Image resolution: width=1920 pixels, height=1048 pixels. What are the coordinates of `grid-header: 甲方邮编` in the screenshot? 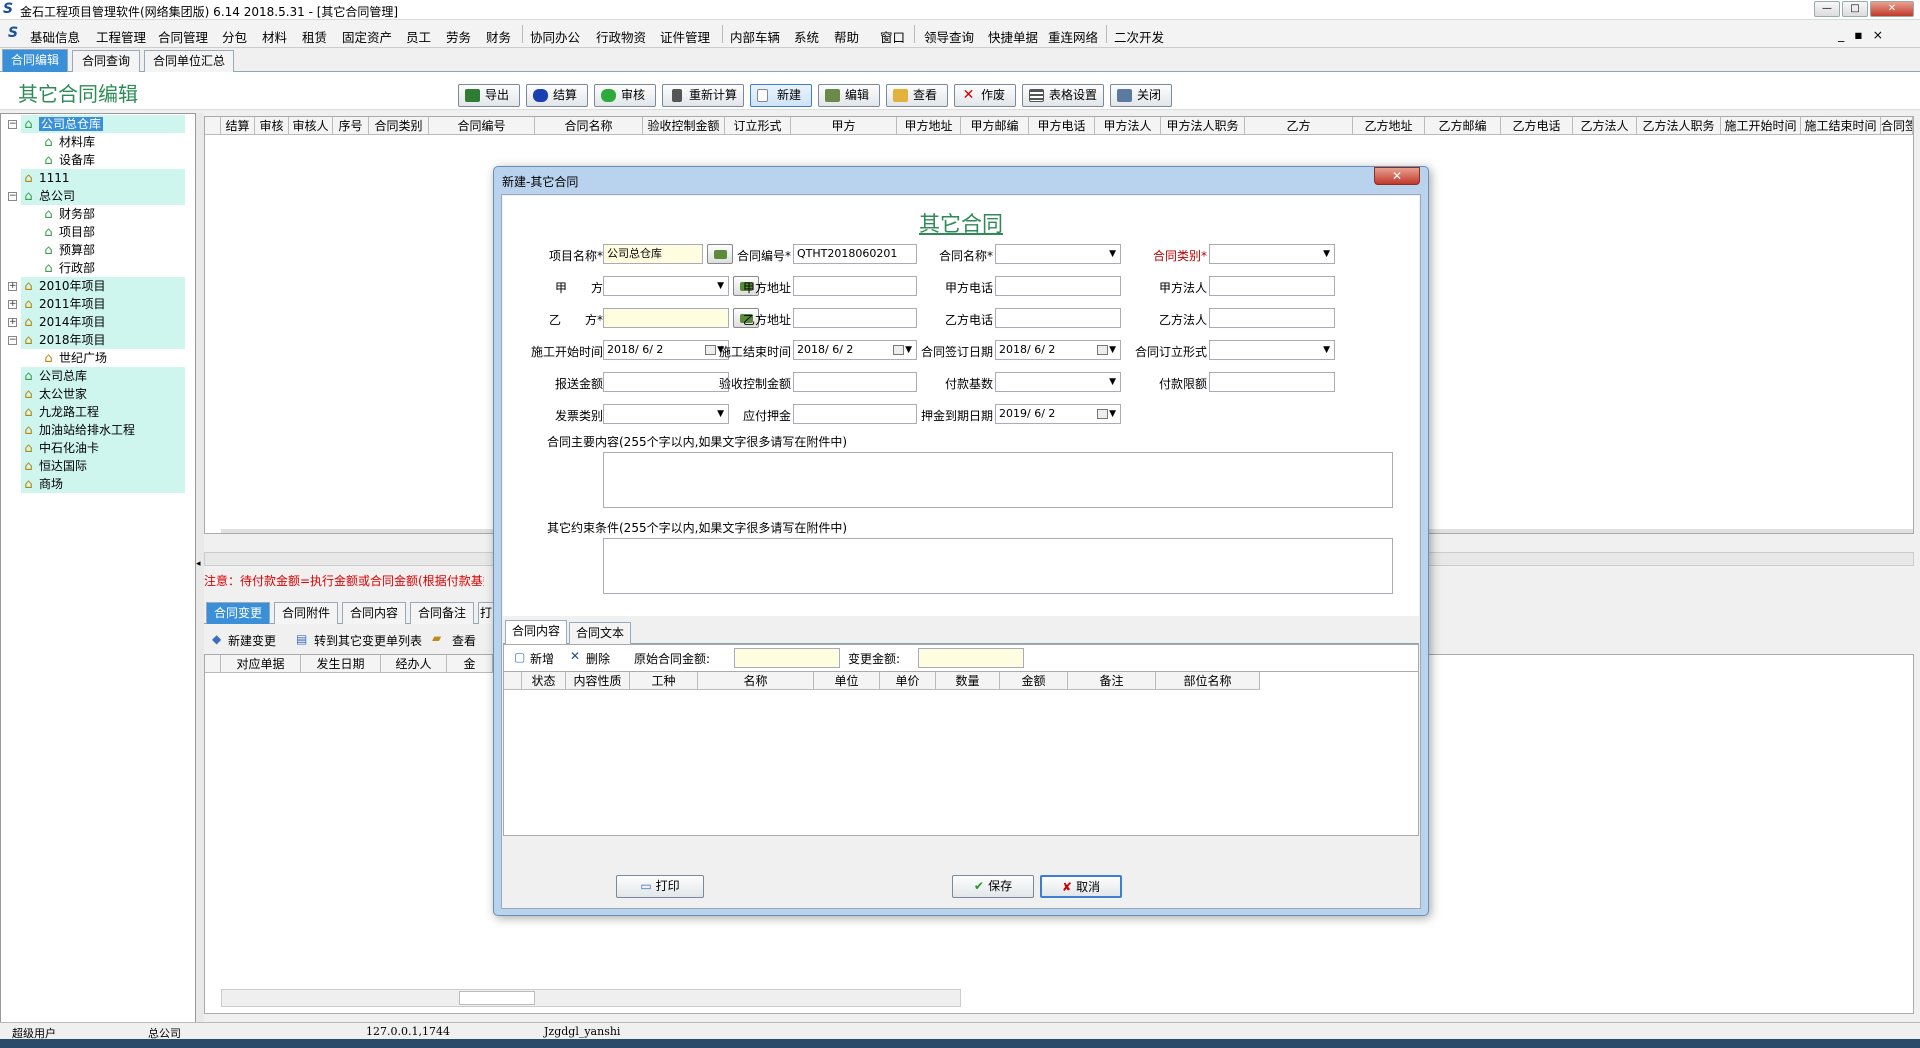 It's located at (995, 126).